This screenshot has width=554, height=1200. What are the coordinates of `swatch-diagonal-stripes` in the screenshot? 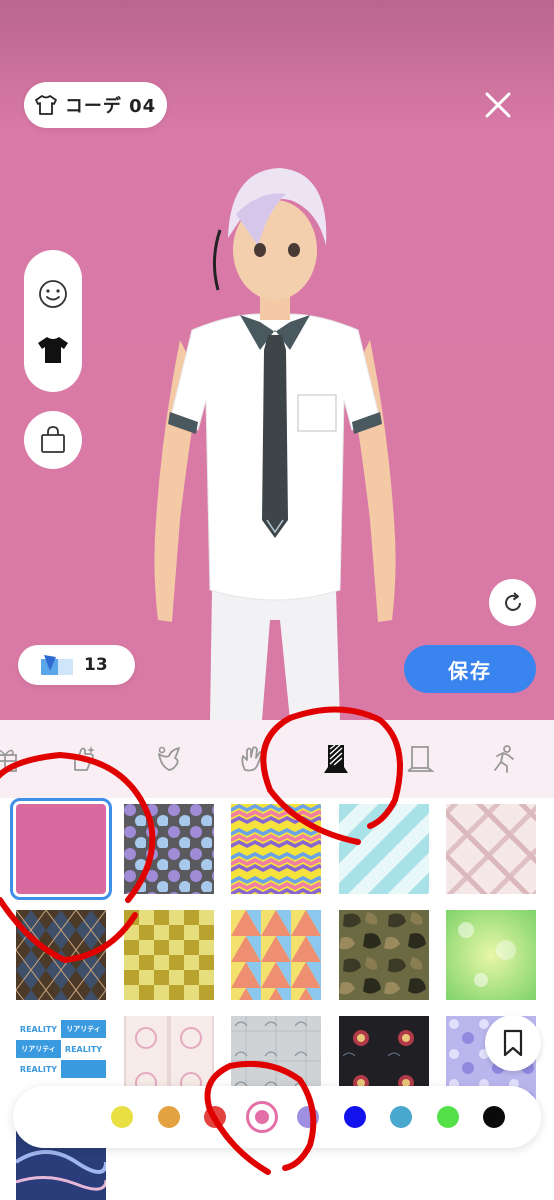 It's located at (384, 849).